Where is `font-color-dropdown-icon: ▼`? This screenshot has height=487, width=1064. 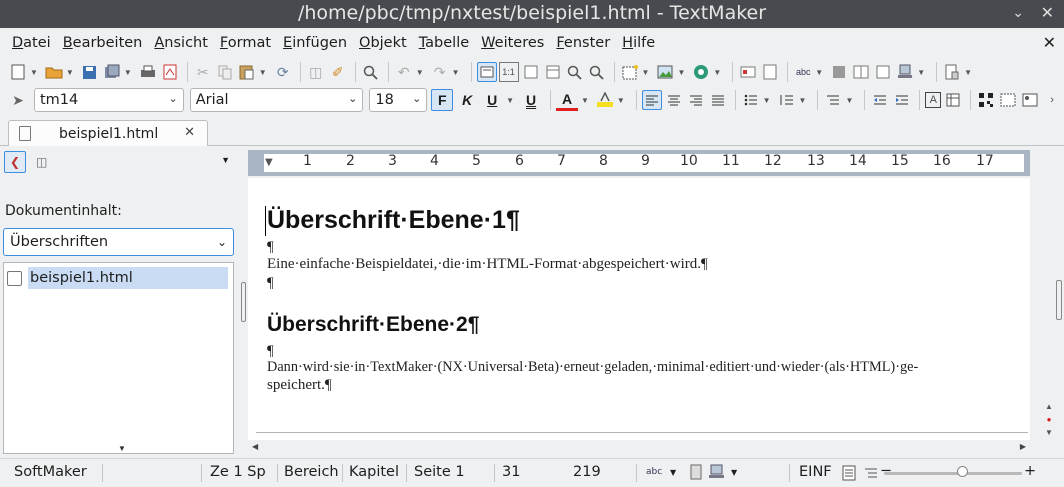 font-color-dropdown-icon: ▼ is located at coordinates (585, 100).